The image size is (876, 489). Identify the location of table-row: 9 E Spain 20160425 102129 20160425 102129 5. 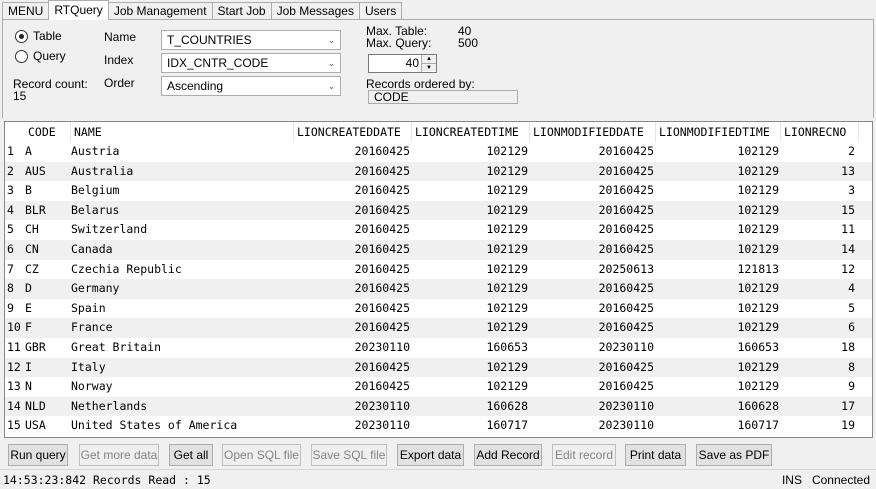
(438, 309).